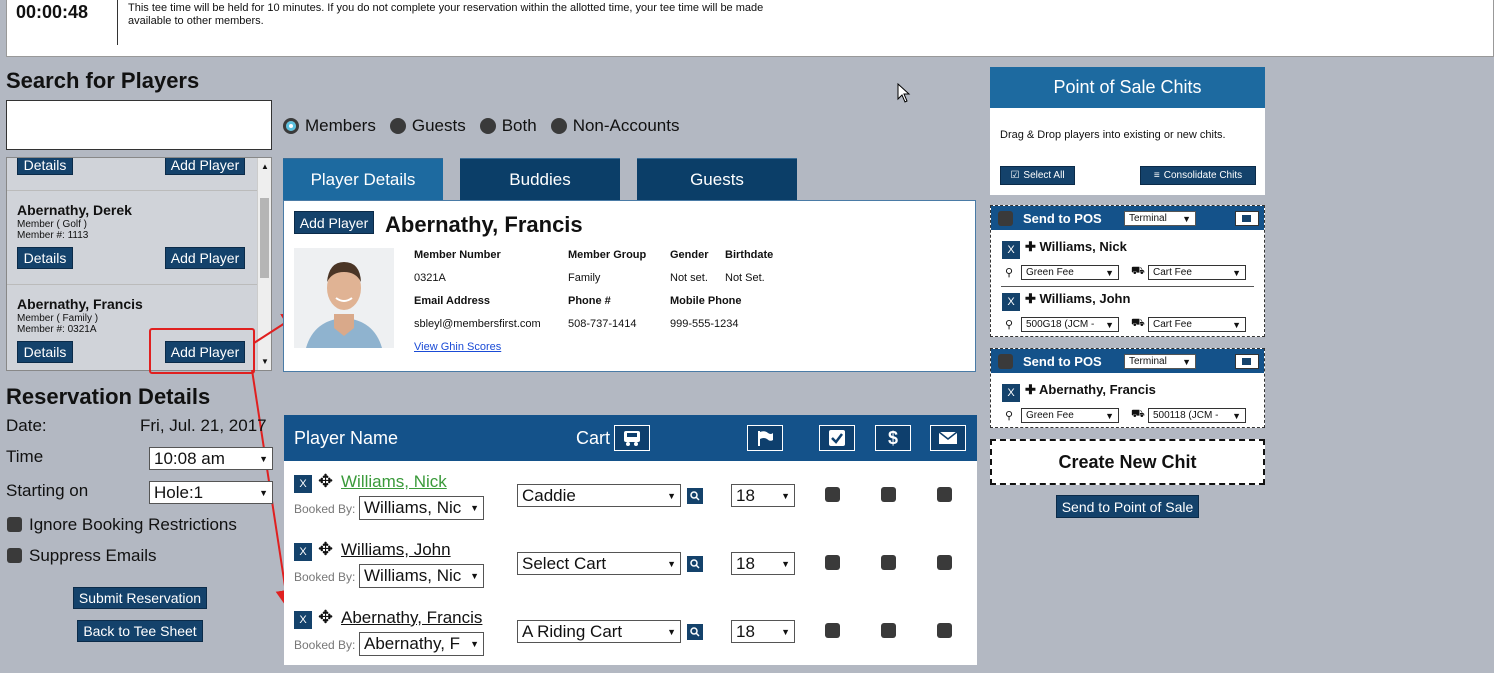 This screenshot has width=1494, height=673. I want to click on radio-members, so click(291, 126).